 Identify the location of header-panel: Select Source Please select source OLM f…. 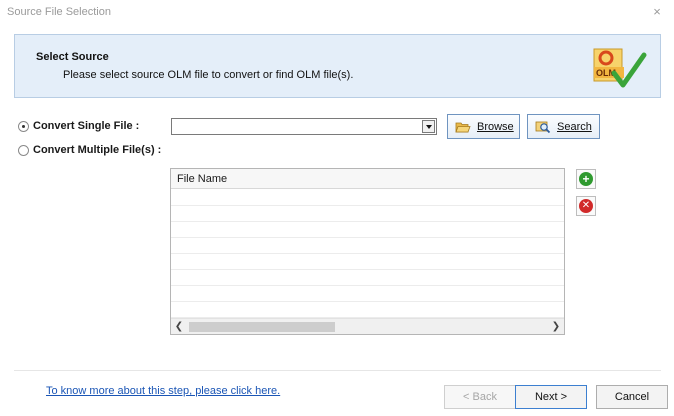
(337, 66).